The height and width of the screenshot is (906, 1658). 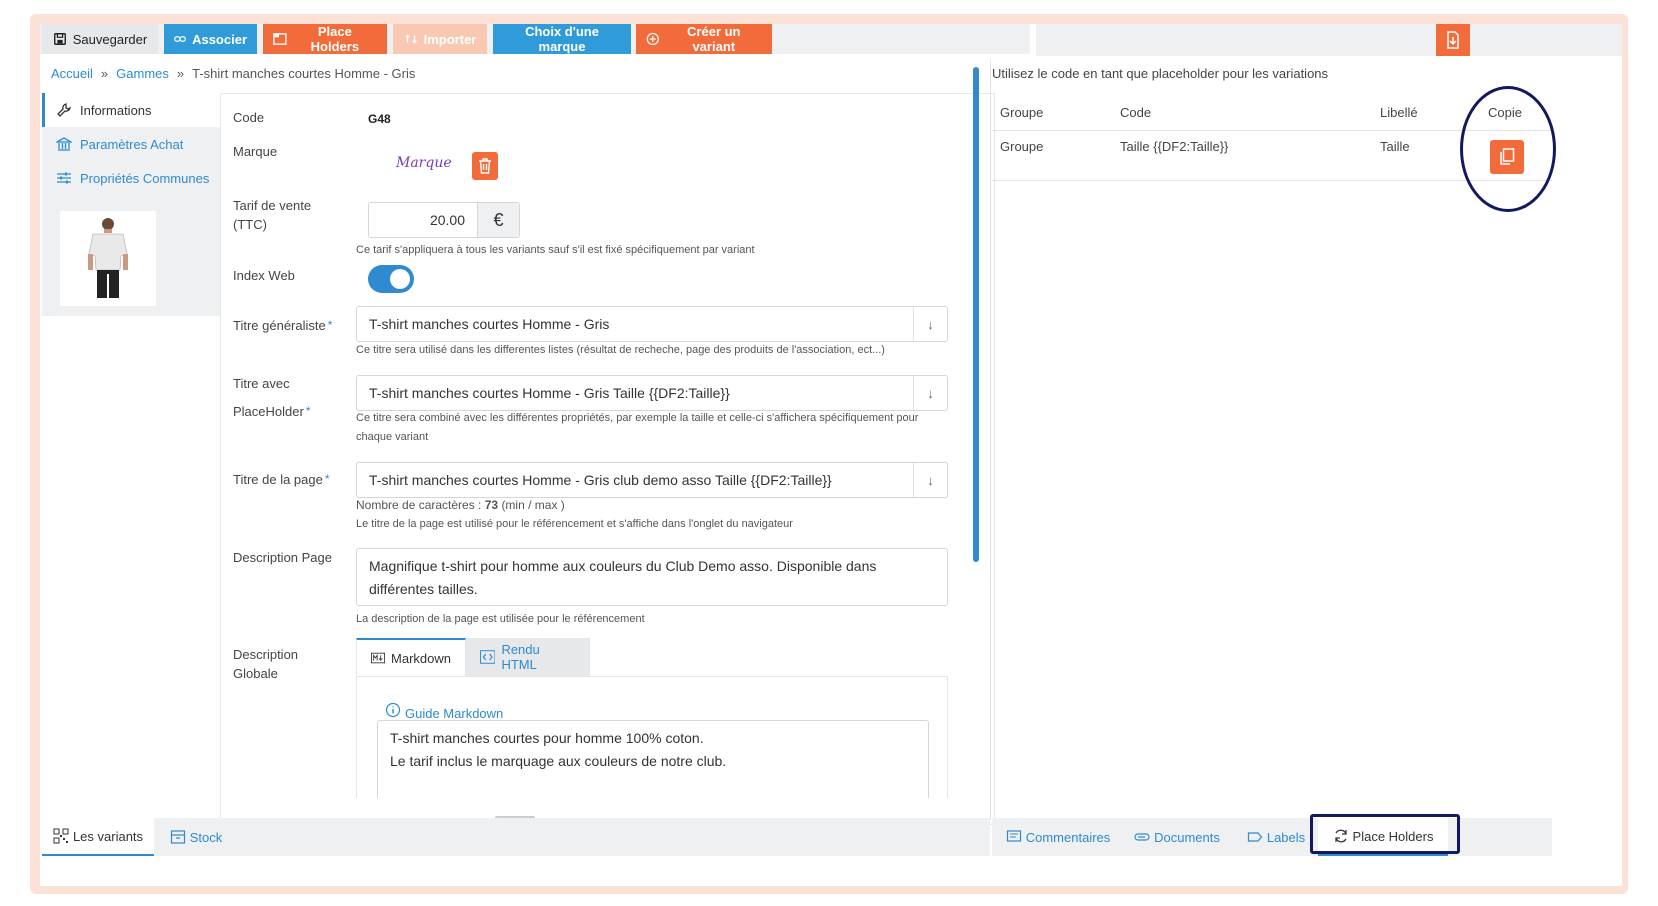 What do you see at coordinates (1174, 146) in the screenshot?
I see `cell-code: Taille {{DF2:Taille}}` at bounding box center [1174, 146].